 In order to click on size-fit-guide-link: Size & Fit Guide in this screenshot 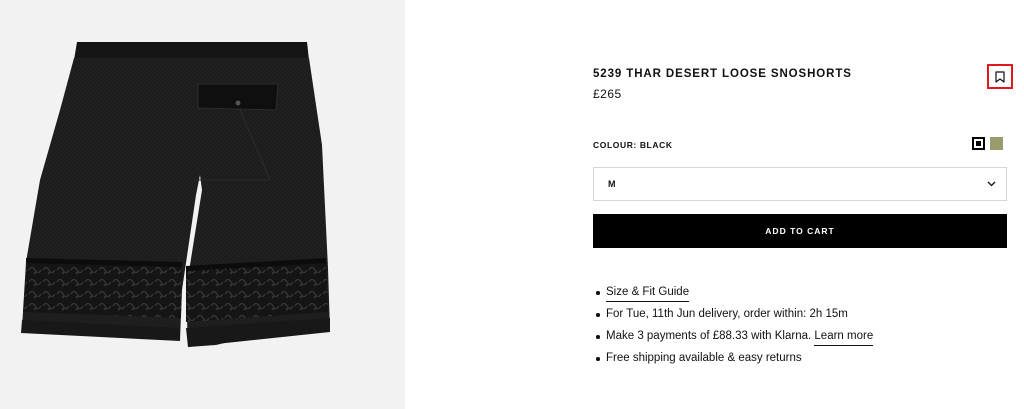, I will do `click(648, 294)`.